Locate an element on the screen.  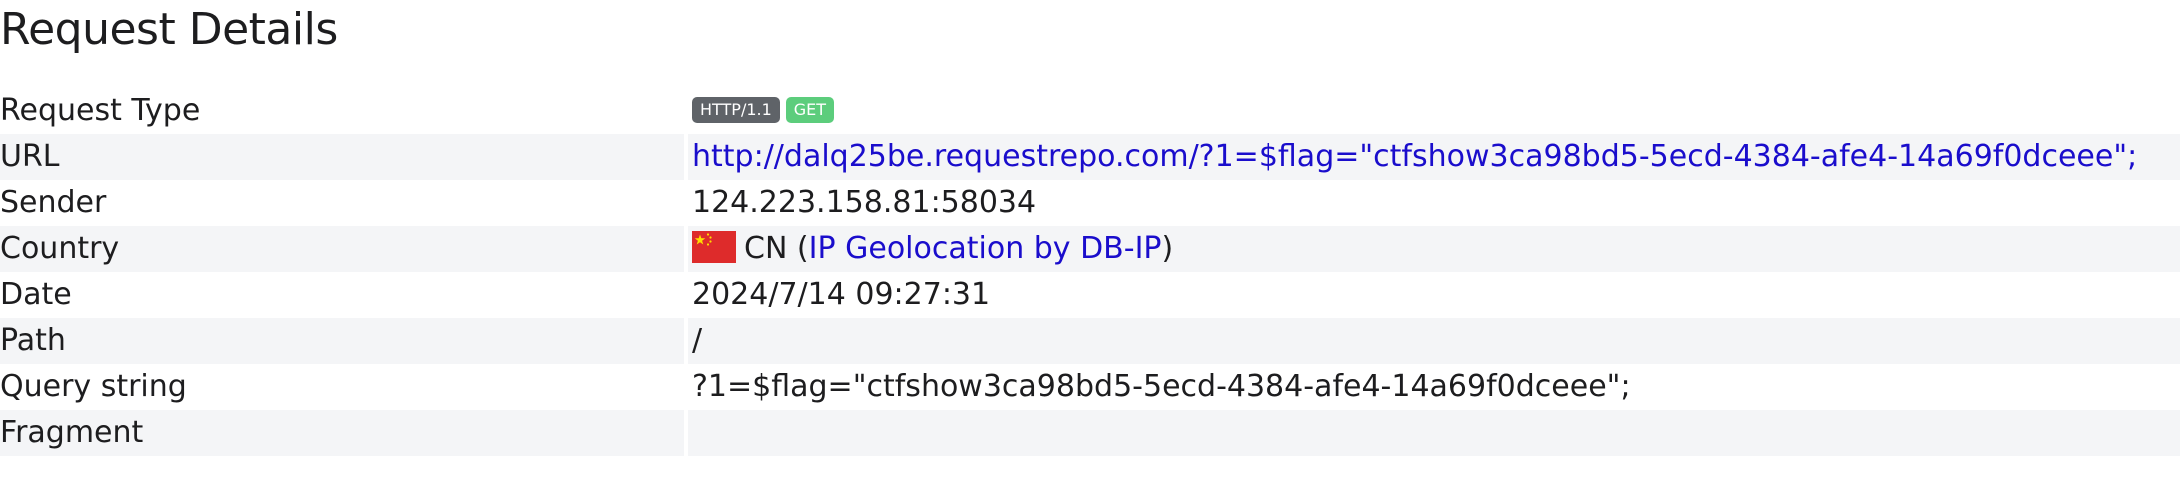
page-title: Request Details is located at coordinates (169, 29).